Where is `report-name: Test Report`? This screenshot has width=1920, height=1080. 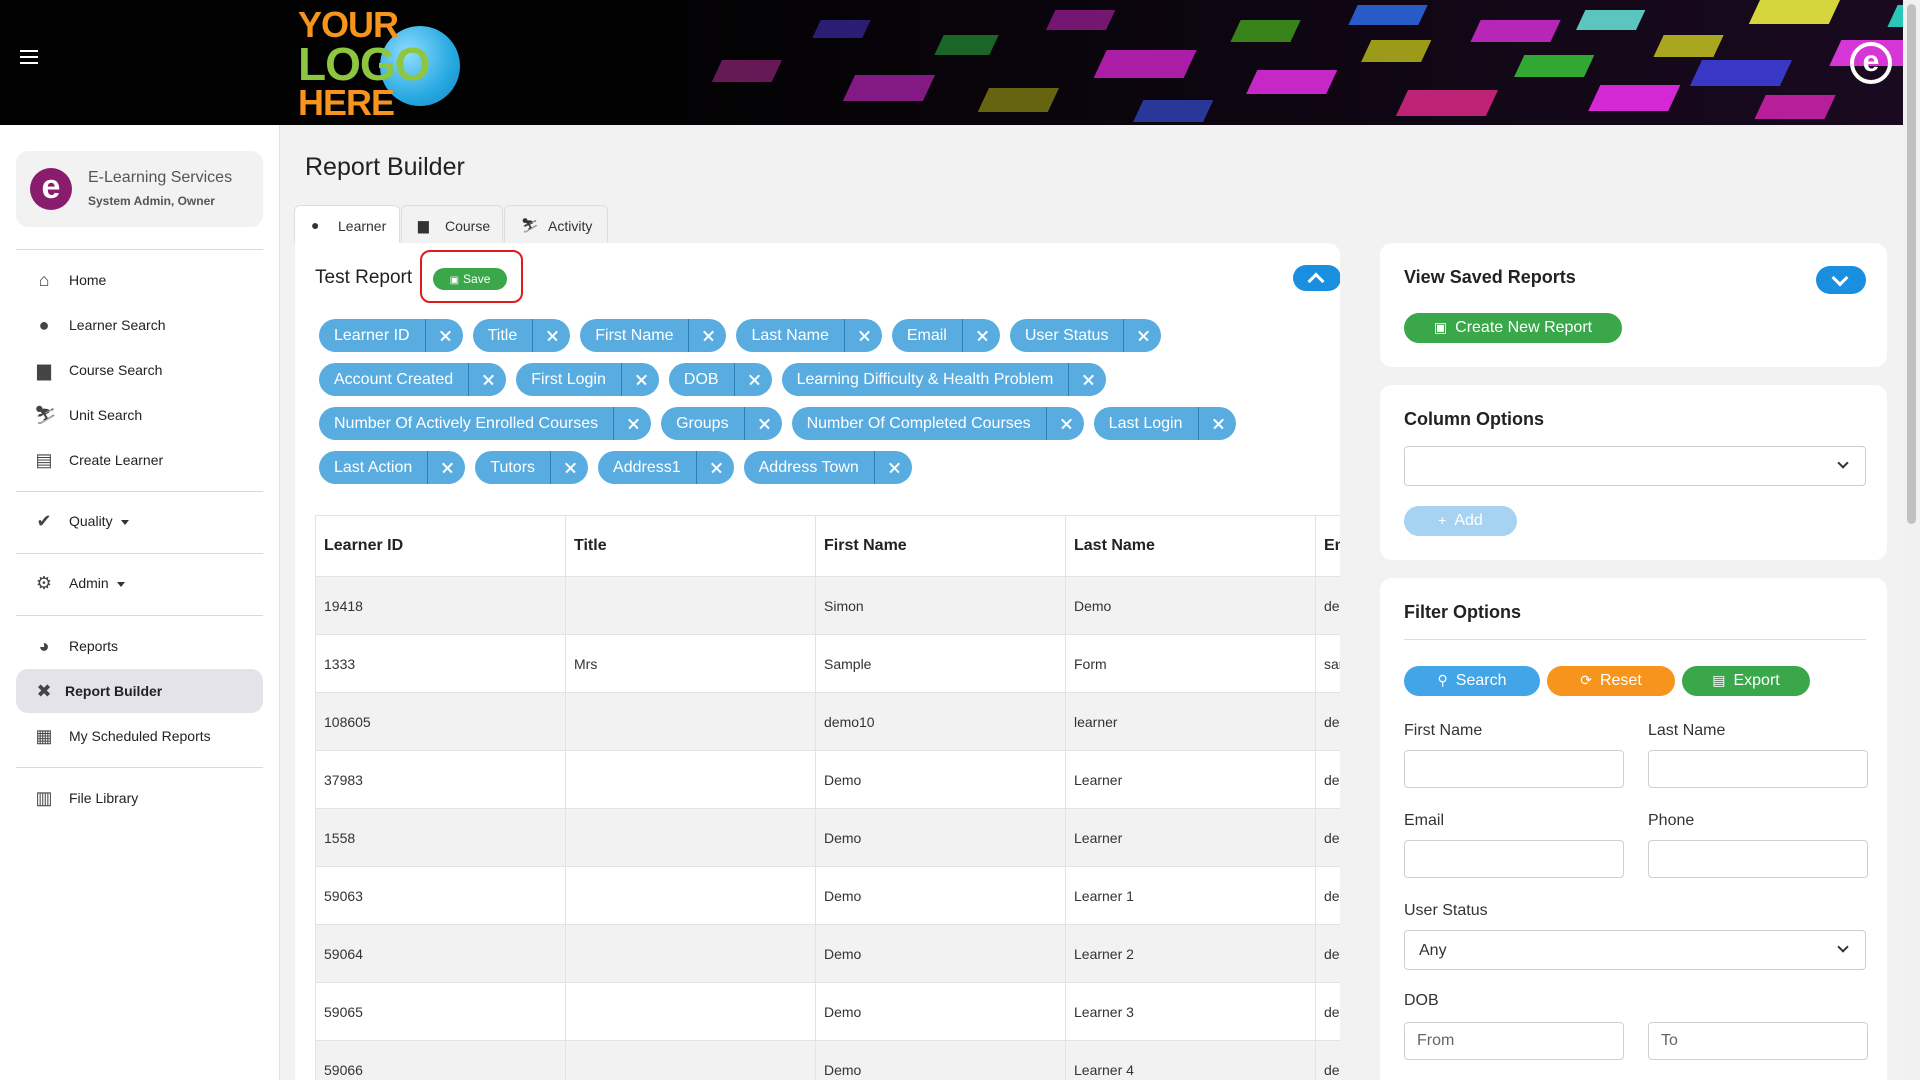
report-name: Test Report is located at coordinates (364, 277).